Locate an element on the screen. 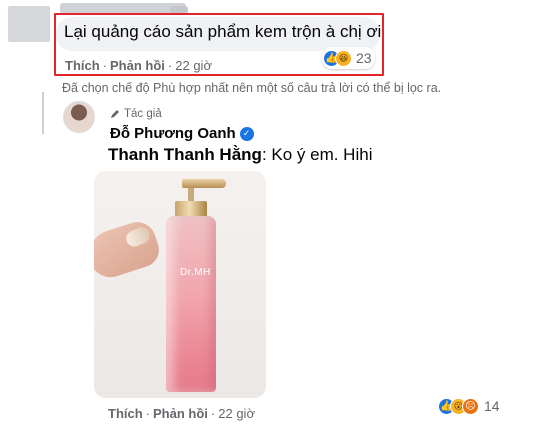 The image size is (541, 433). bottle-brand-text: Dr.MH is located at coordinates (195, 272).